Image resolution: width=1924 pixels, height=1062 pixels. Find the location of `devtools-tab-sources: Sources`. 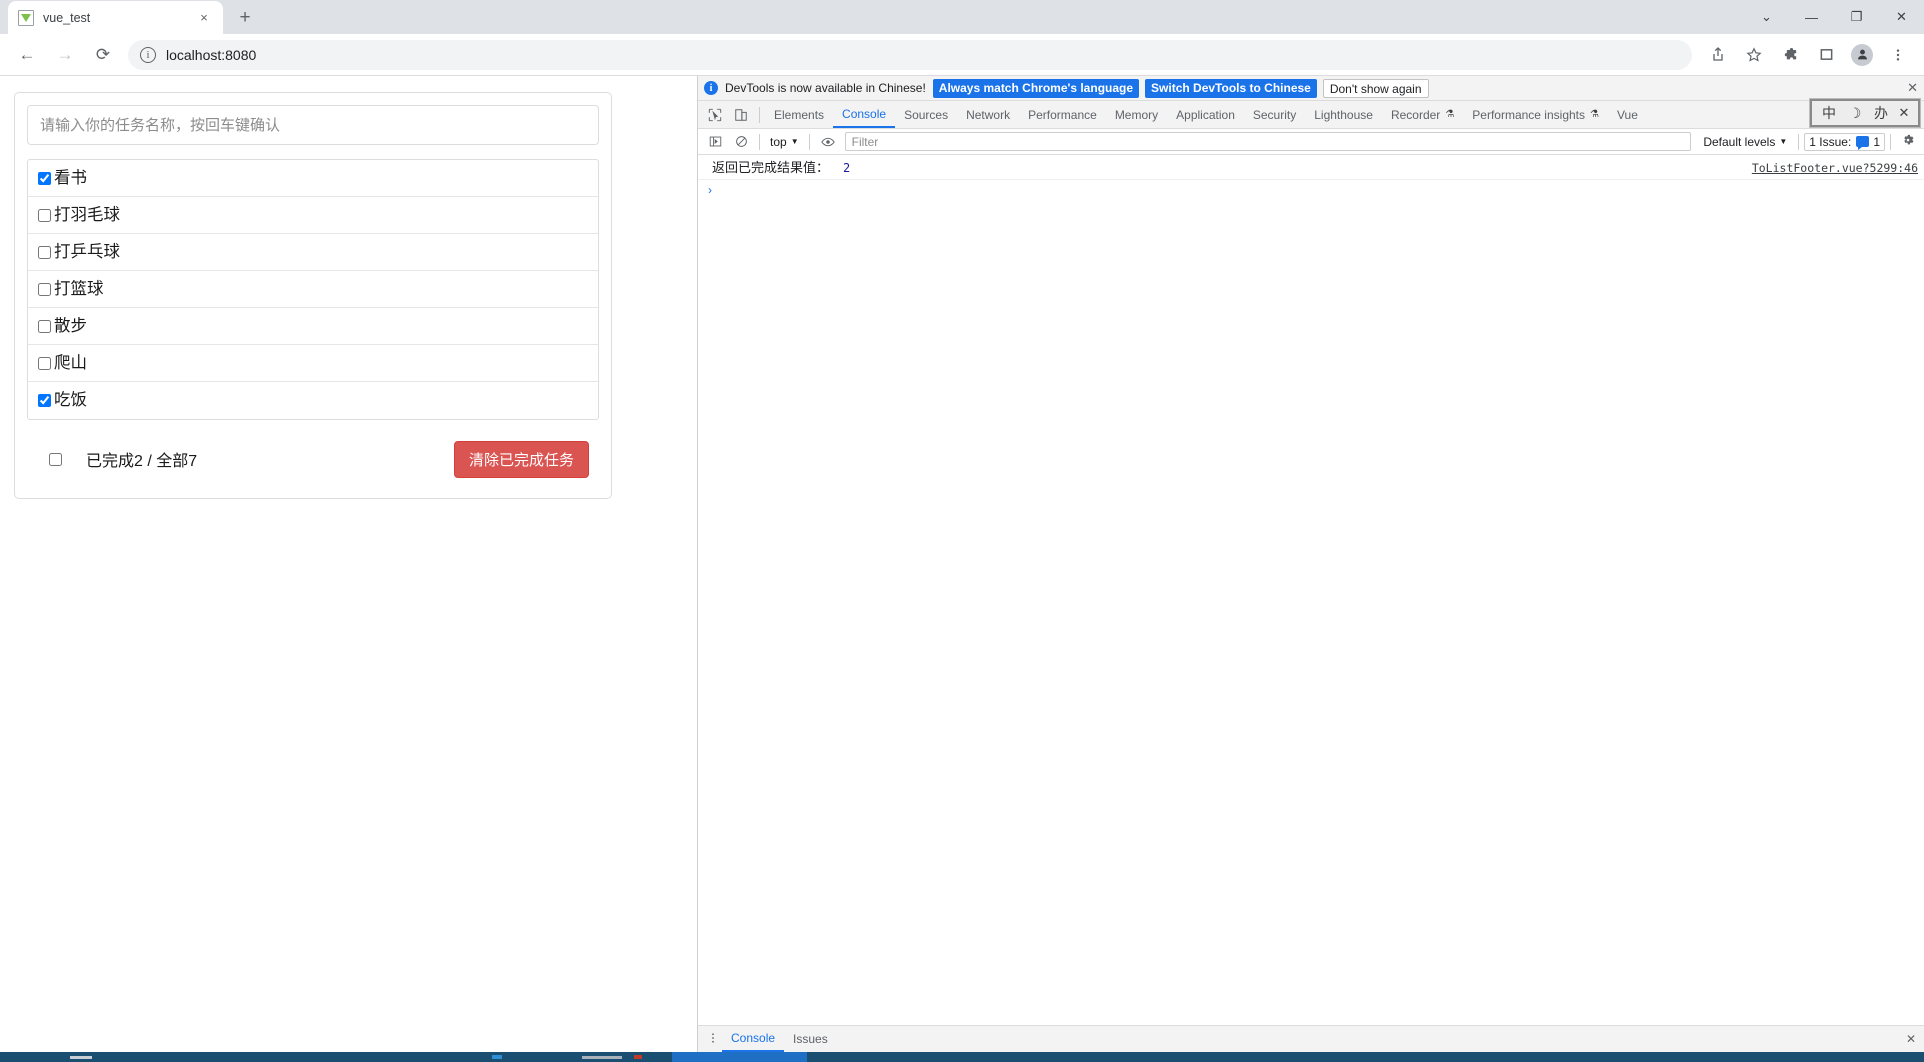

devtools-tab-sources: Sources is located at coordinates (926, 114).